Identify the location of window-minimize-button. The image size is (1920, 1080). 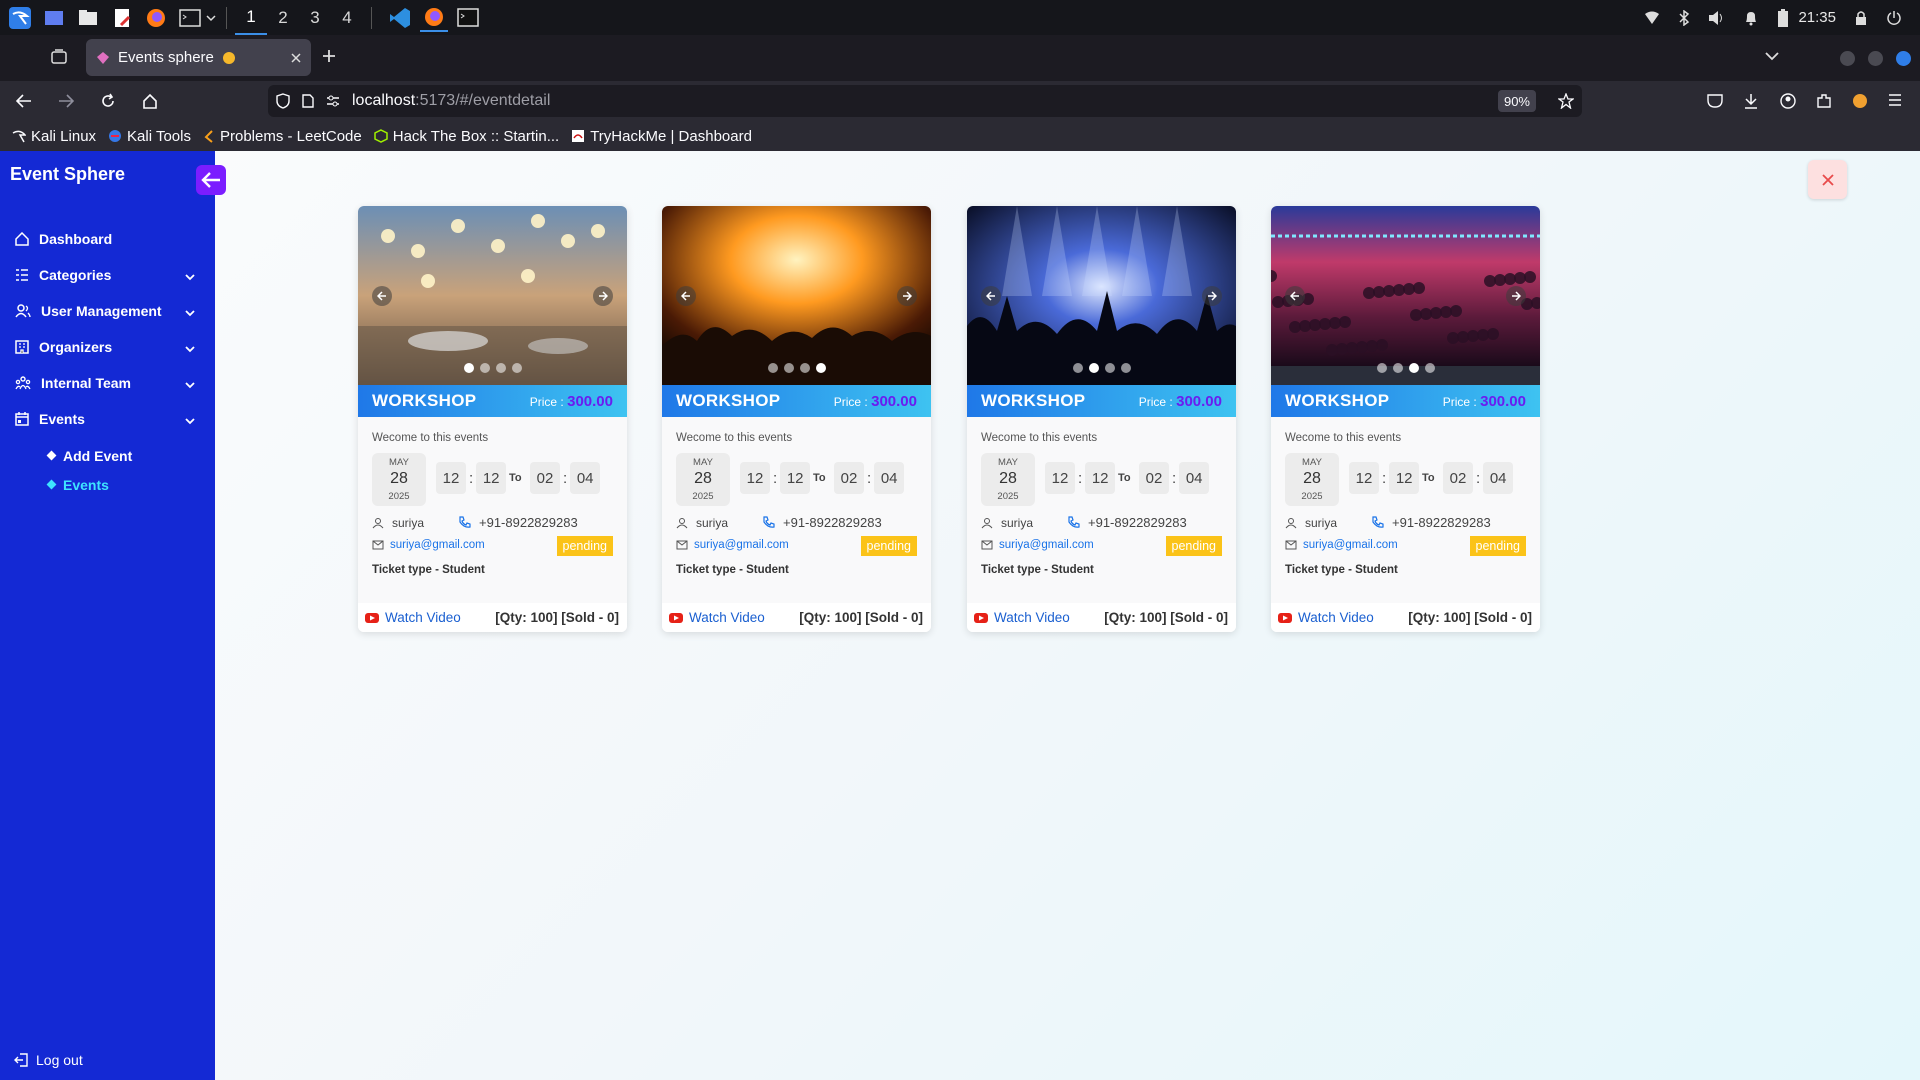
(1847, 58).